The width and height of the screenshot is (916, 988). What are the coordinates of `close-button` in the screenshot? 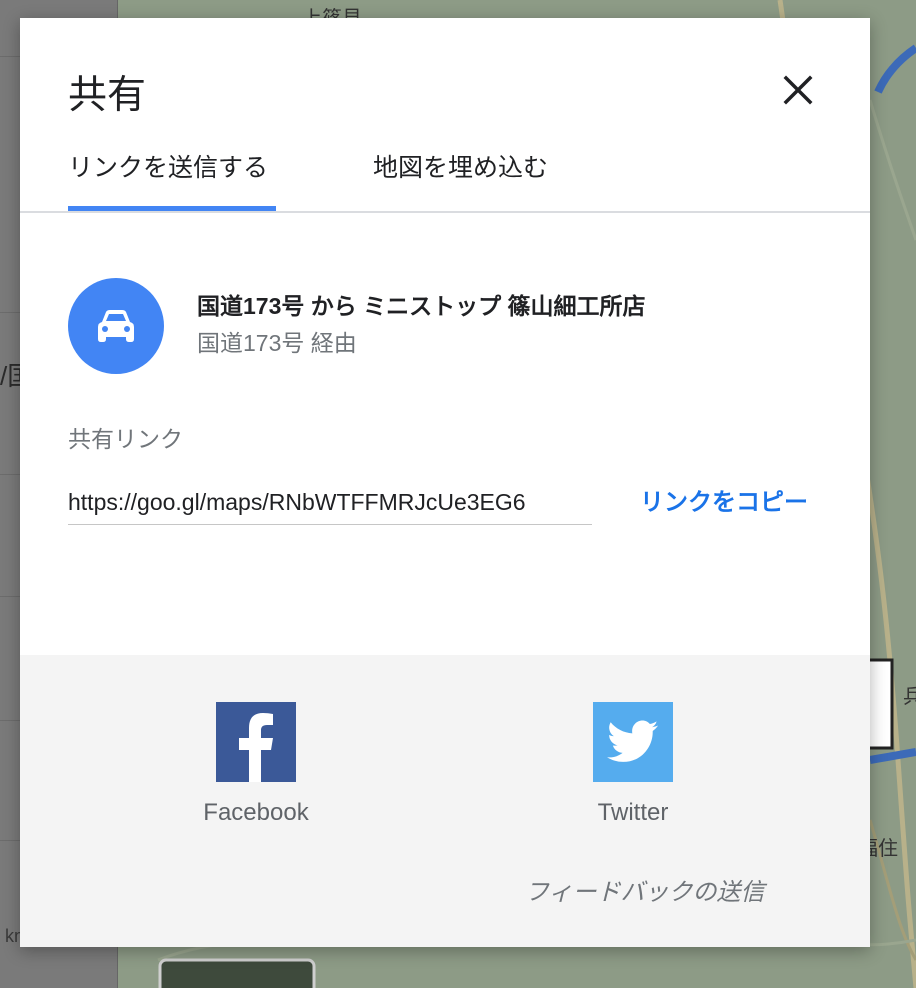 It's located at (798, 90).